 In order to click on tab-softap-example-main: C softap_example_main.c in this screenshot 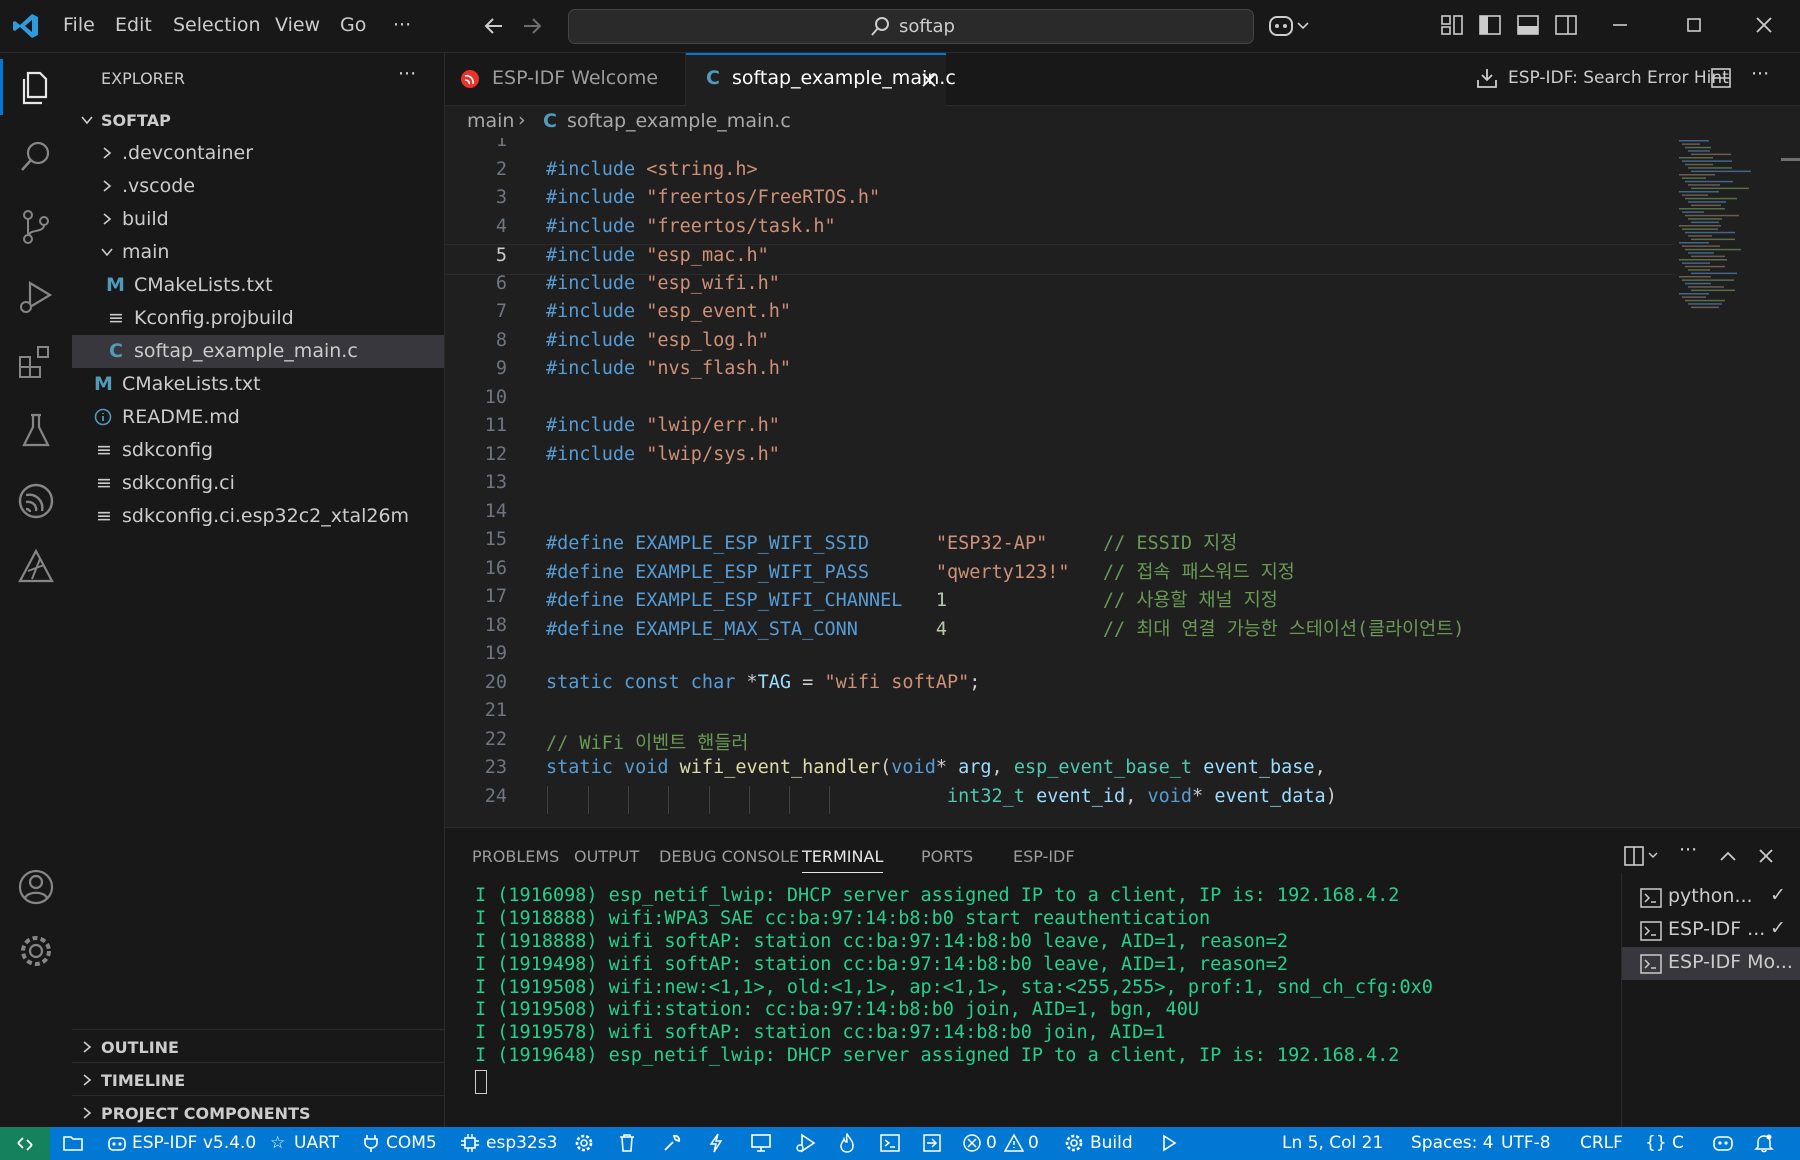, I will do `click(821, 80)`.